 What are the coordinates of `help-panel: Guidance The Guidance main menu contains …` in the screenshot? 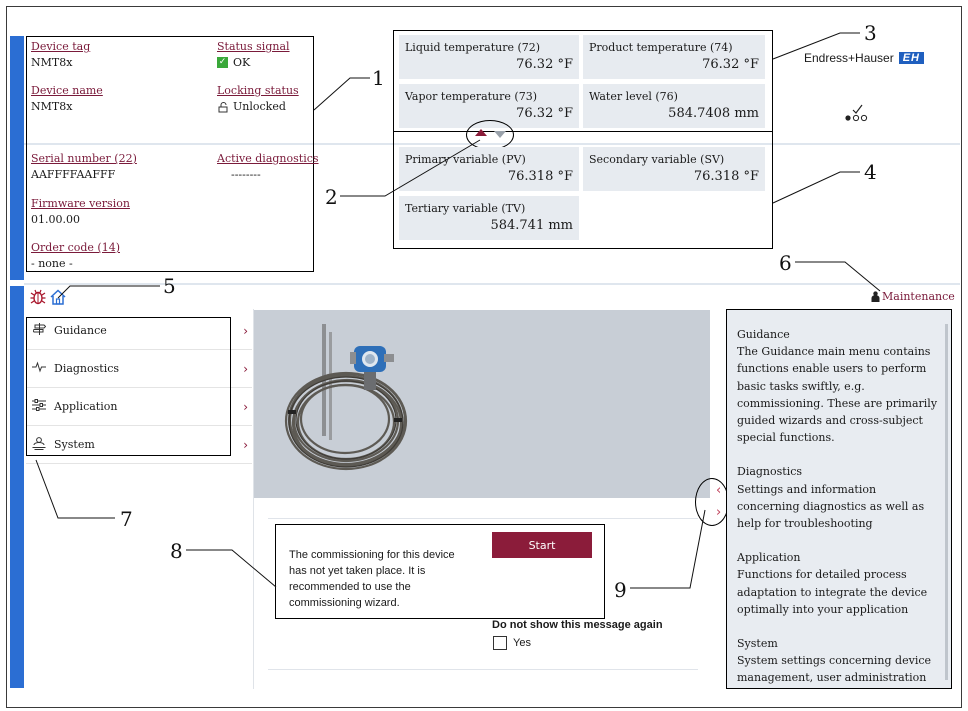 It's located at (839, 499).